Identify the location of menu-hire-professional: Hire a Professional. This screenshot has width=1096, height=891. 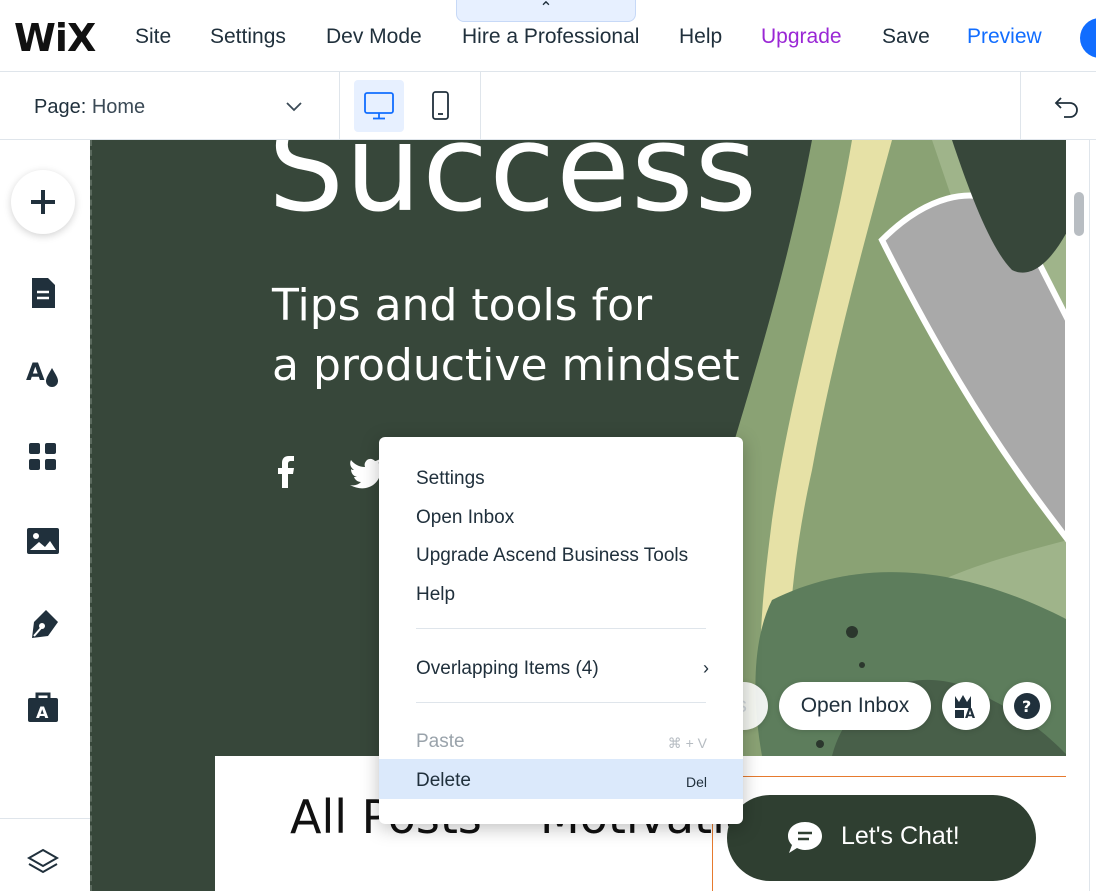
(550, 37).